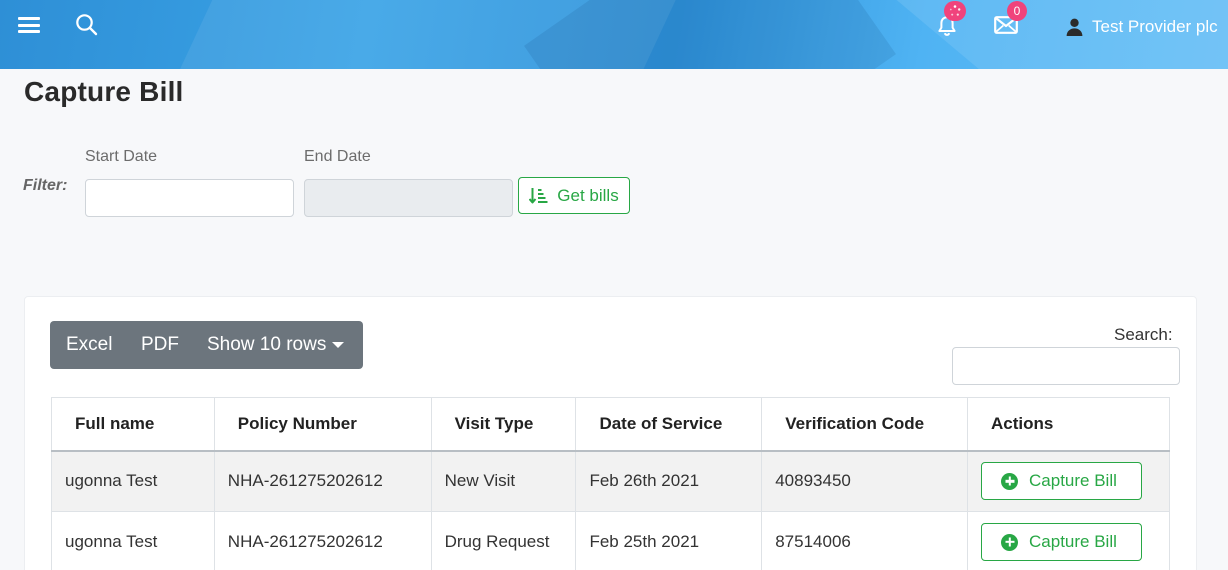 The image size is (1228, 570). I want to click on cell-verification-code: 40893450, so click(865, 481).